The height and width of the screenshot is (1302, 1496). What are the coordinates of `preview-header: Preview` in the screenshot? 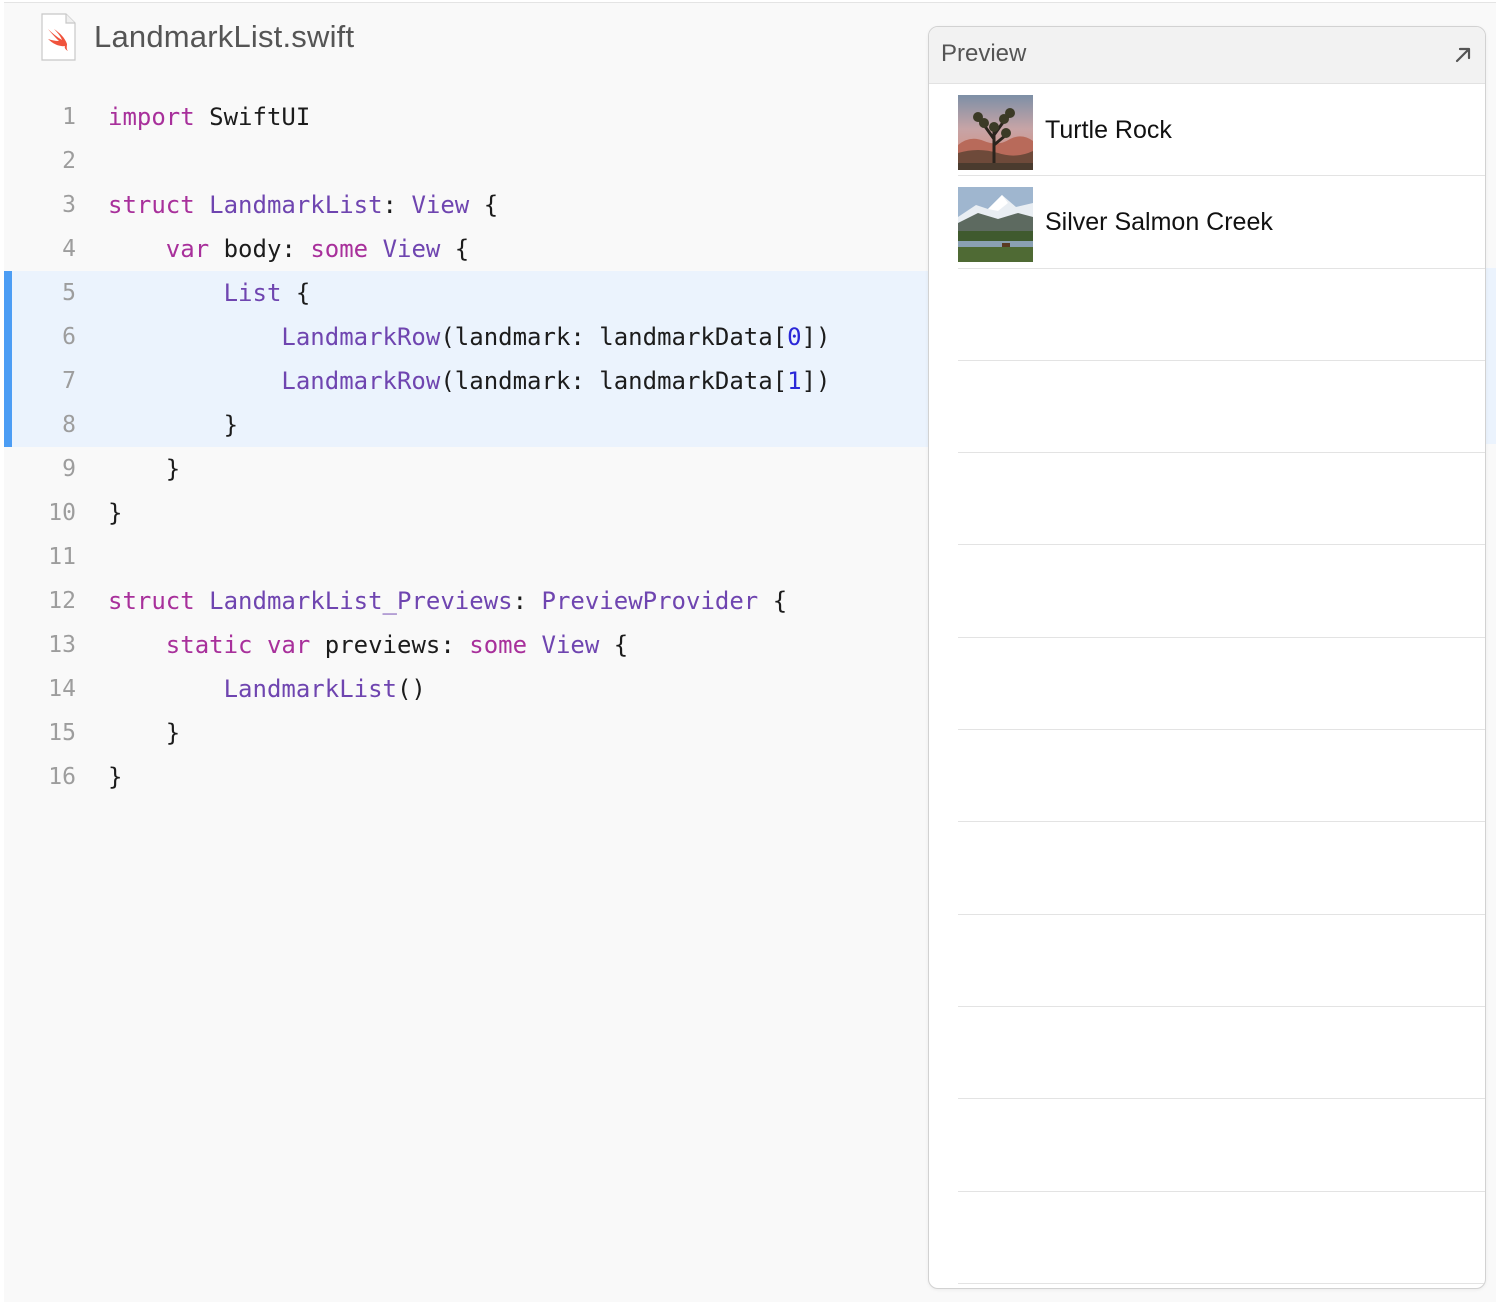 It's located at (1207, 55).